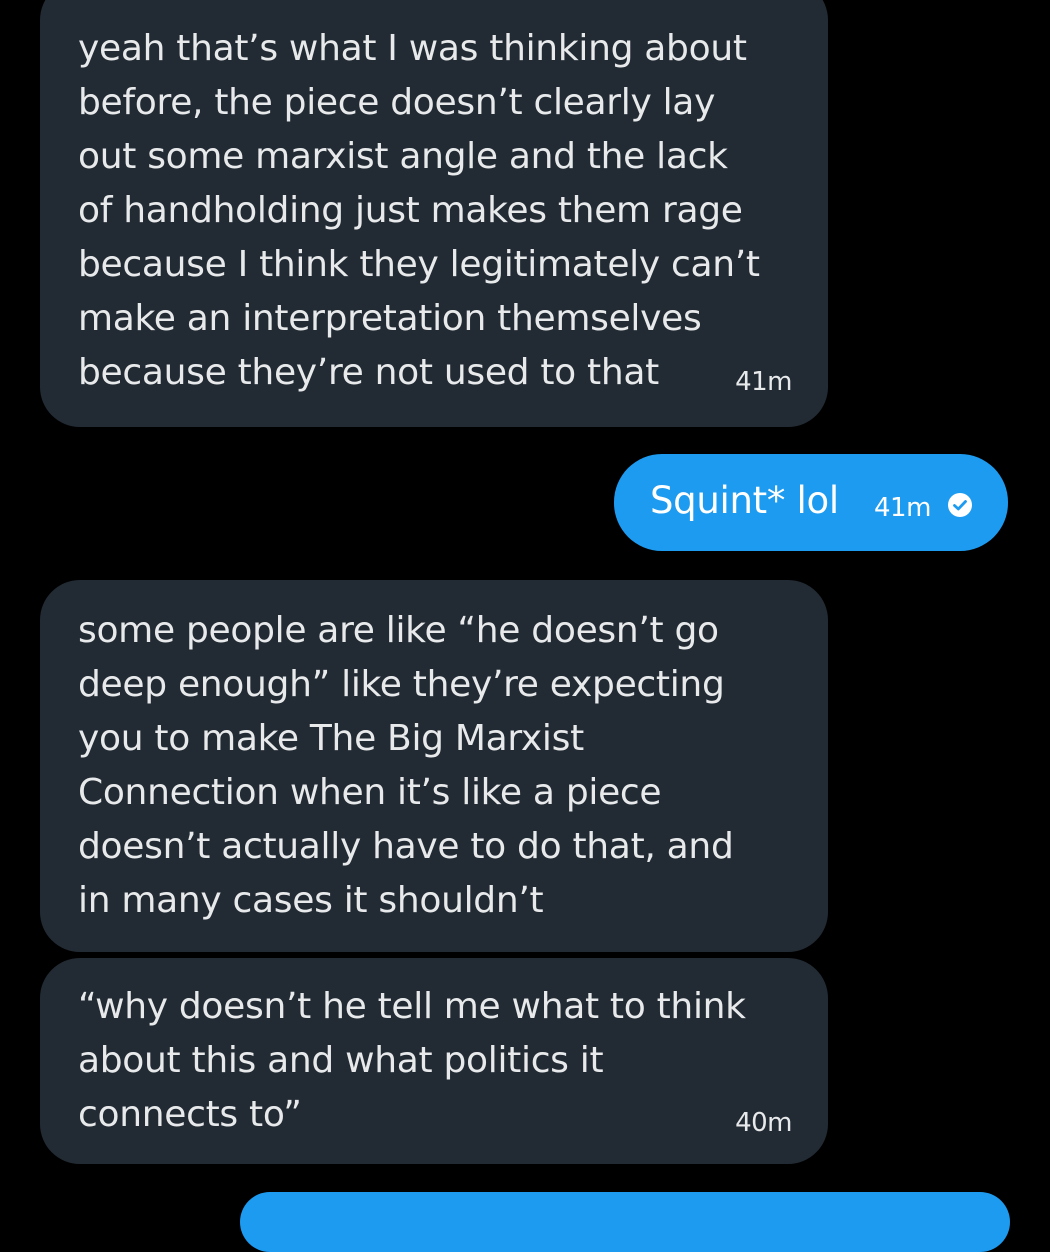 The height and width of the screenshot is (1252, 1050). I want to click on sent-message-bubble, so click(625, 1222).